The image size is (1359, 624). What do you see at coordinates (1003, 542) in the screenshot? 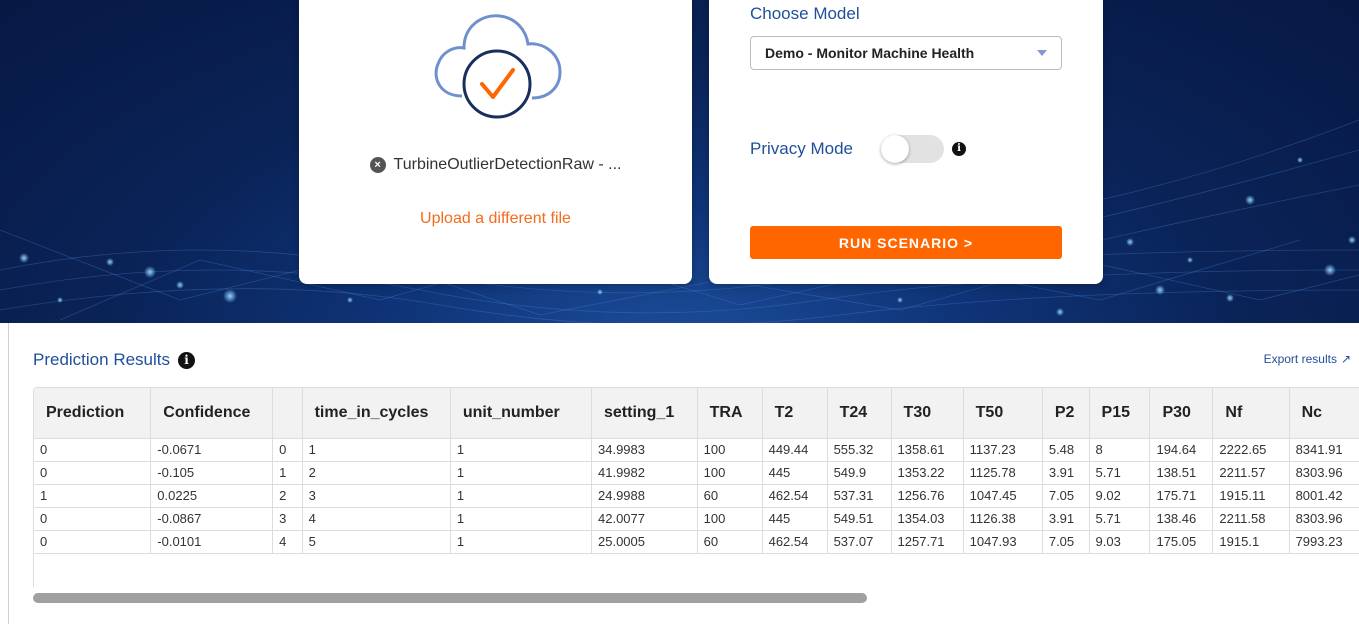
I see `table-cell: 1047.93` at bounding box center [1003, 542].